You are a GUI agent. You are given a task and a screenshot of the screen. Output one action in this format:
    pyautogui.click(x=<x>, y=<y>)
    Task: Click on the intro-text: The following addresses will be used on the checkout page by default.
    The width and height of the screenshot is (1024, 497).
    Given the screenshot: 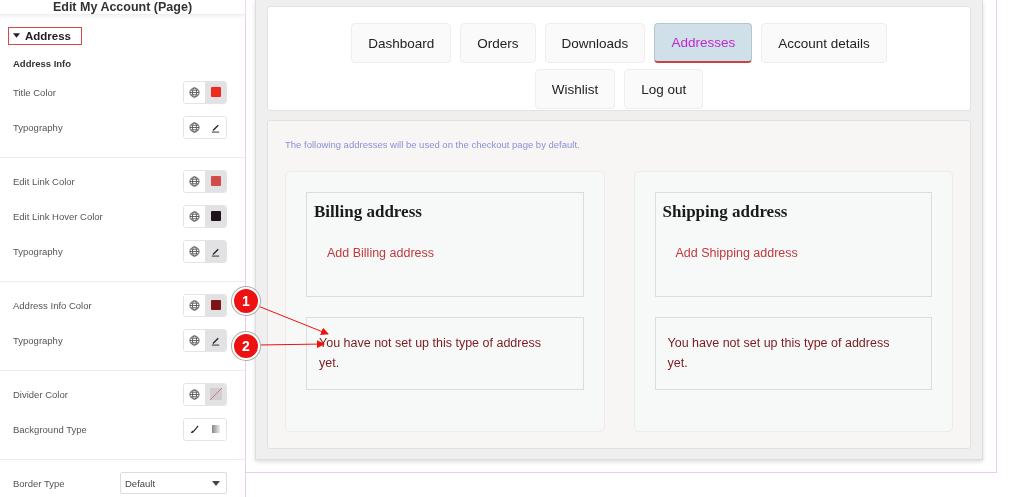 What is the action you would take?
    pyautogui.click(x=433, y=144)
    